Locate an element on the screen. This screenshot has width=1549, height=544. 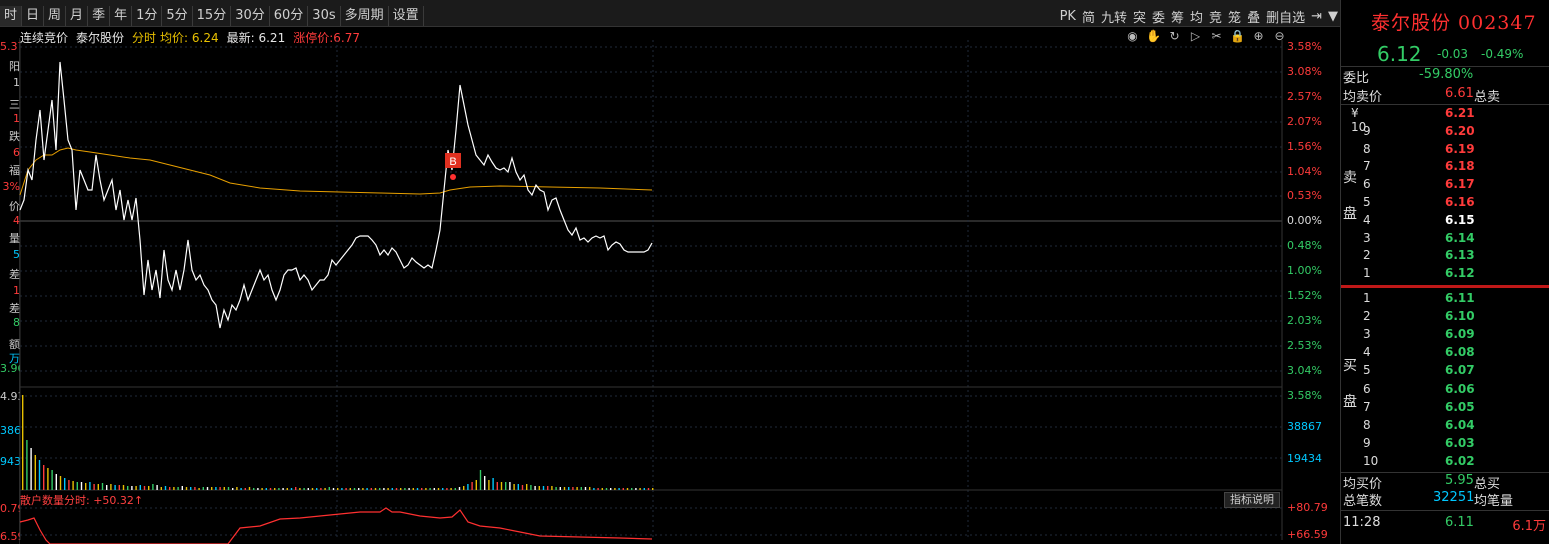
orderbook-divider is located at coordinates (1445, 286).